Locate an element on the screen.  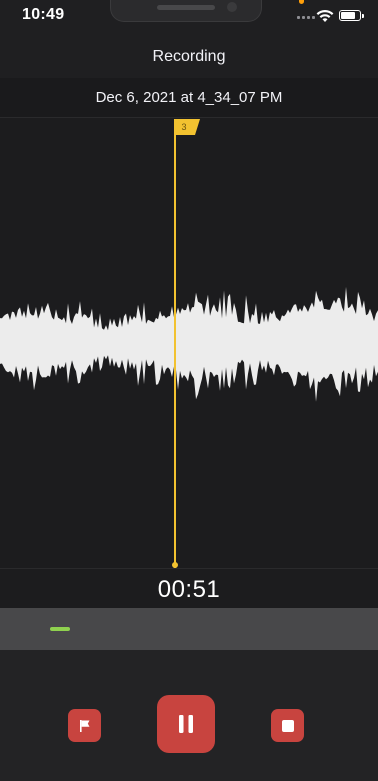
recording-name-bar: Dec 6, 2021 at 4_34_07 PM is located at coordinates (189, 98).